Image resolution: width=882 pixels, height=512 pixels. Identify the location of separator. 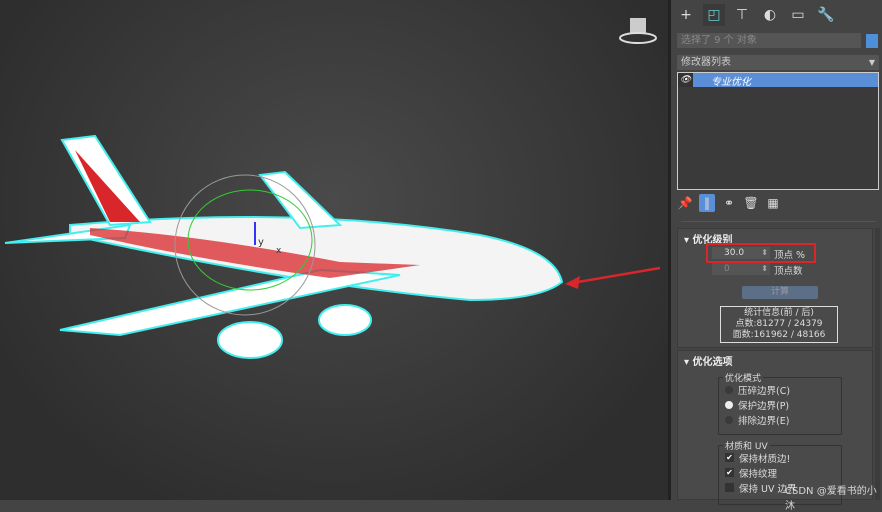
(778, 221).